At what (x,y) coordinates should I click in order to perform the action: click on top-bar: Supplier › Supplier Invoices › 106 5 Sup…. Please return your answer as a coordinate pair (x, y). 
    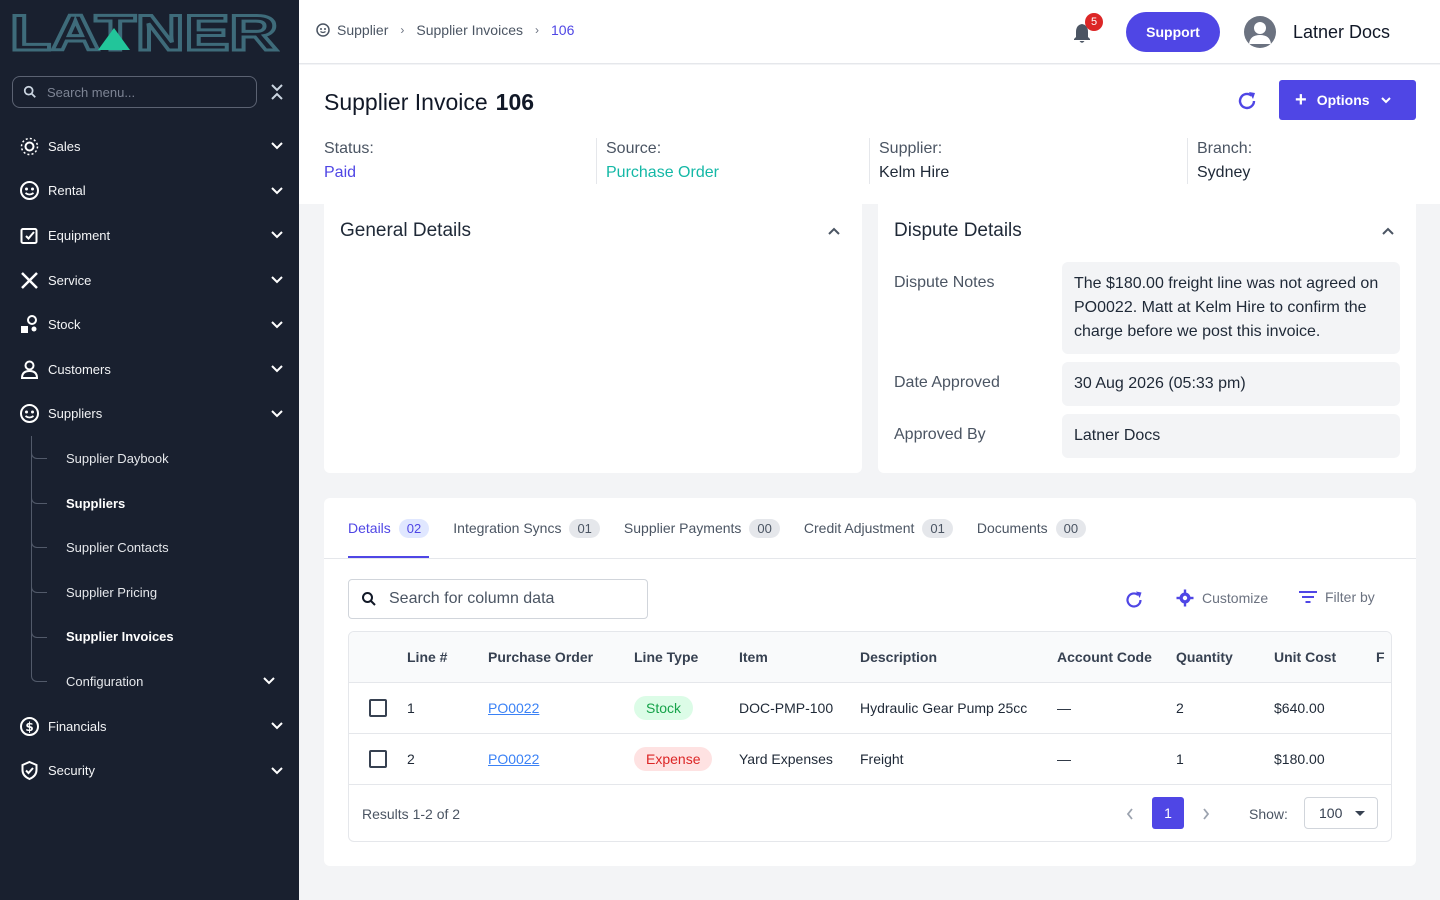
    Looking at the image, I should click on (869, 32).